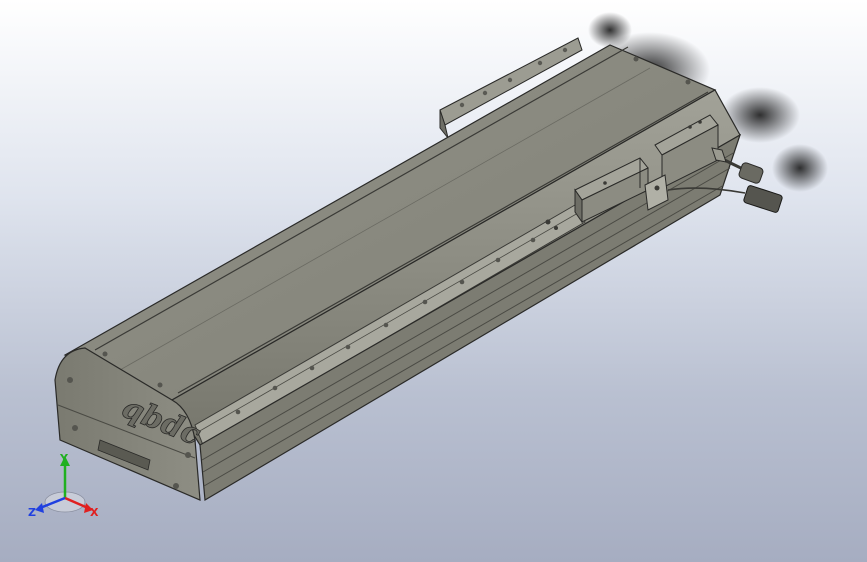 This screenshot has width=867, height=562. I want to click on round-connector, so click(751, 173).